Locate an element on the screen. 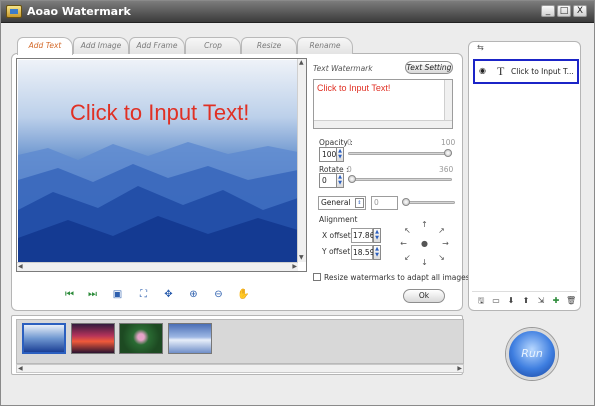  fullscreen-icon: ⛶ is located at coordinates (143, 295).